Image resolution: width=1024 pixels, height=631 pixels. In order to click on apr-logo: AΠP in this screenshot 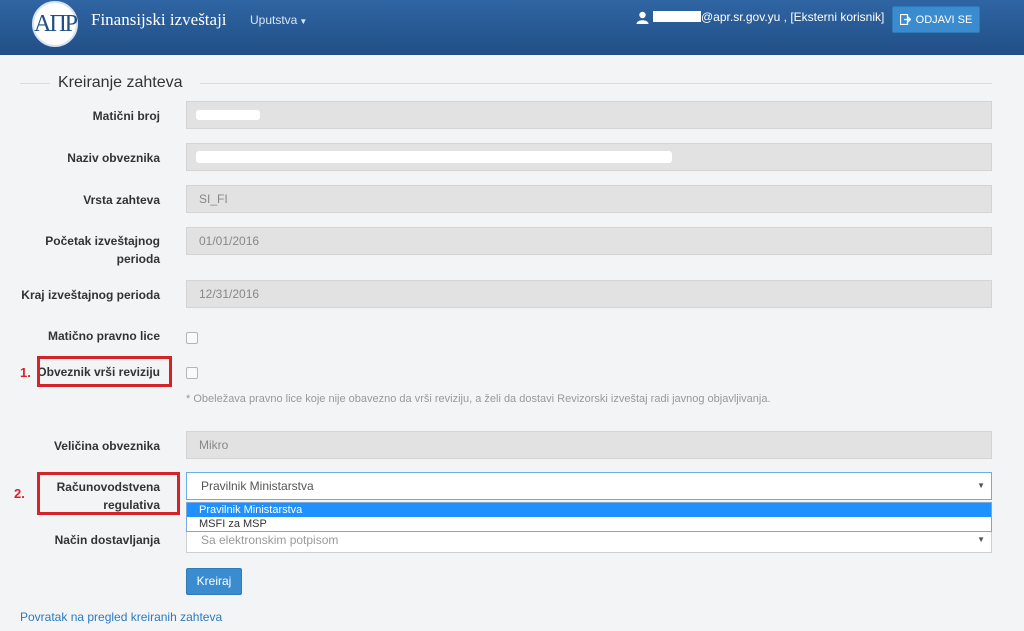, I will do `click(55, 24)`.